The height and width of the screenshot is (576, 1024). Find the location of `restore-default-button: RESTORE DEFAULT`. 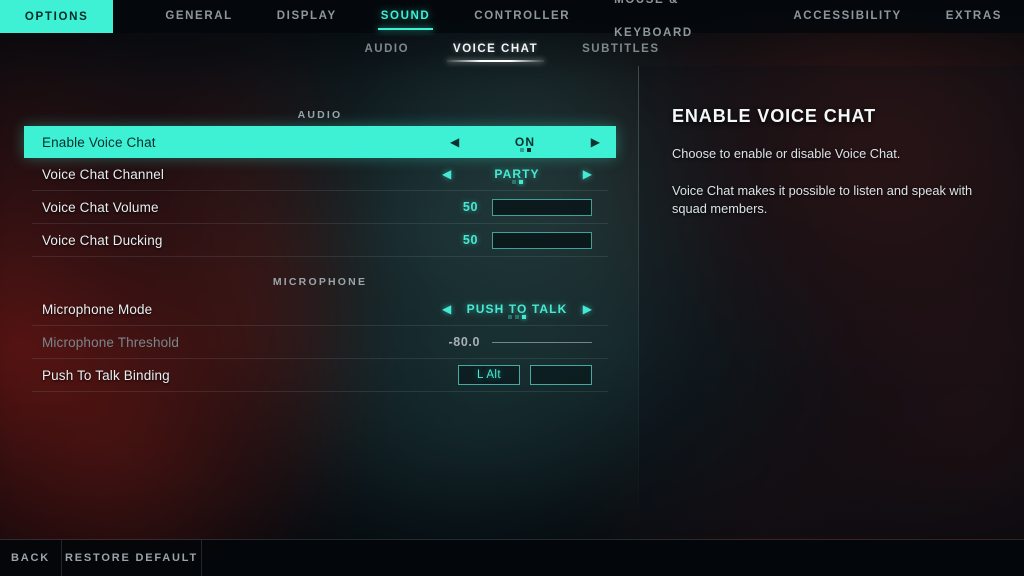

restore-default-button: RESTORE DEFAULT is located at coordinates (132, 558).